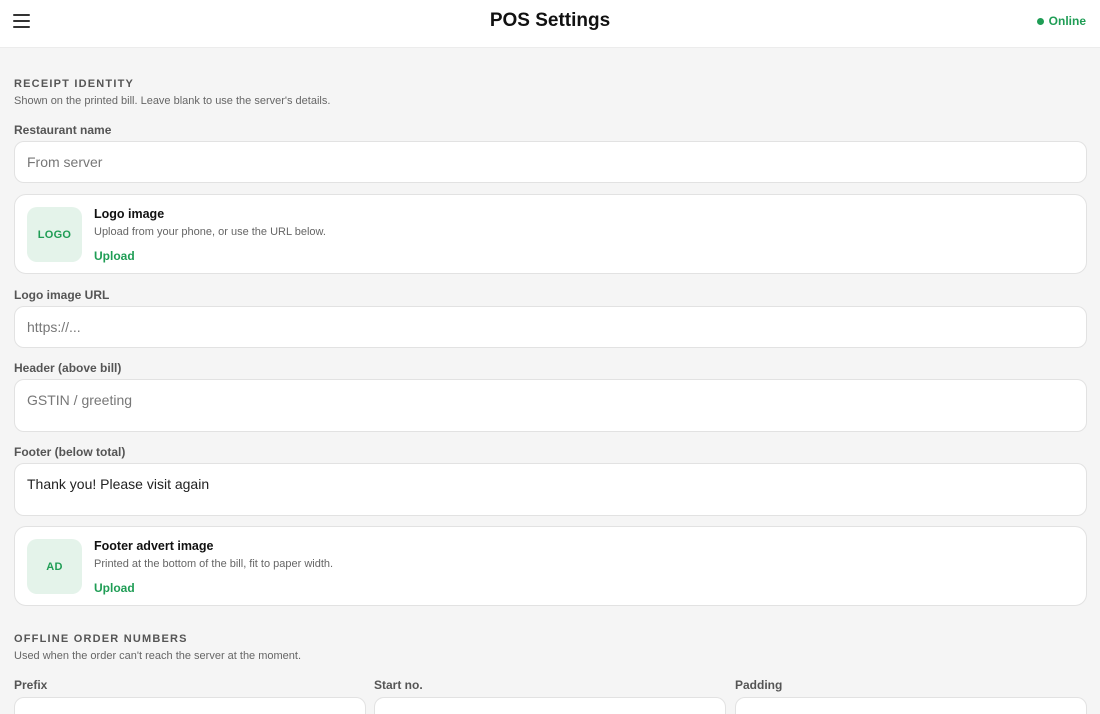  Describe the element at coordinates (154, 546) in the screenshot. I see `footer-advert-title: Footer advert image` at that location.